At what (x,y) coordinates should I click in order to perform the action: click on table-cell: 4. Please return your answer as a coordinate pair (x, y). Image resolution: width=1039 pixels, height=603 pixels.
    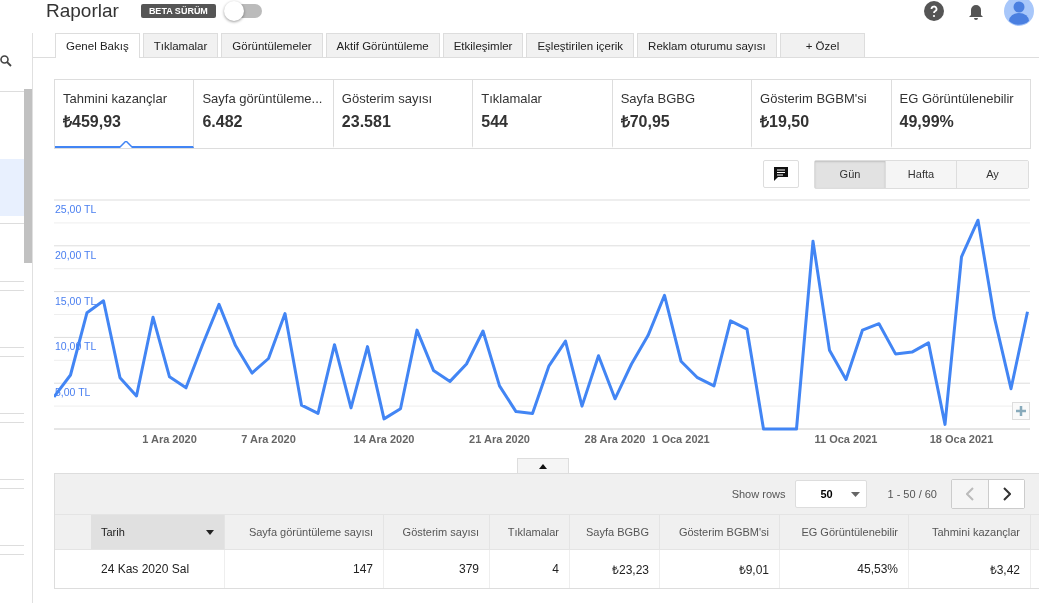
    Looking at the image, I should click on (530, 569).